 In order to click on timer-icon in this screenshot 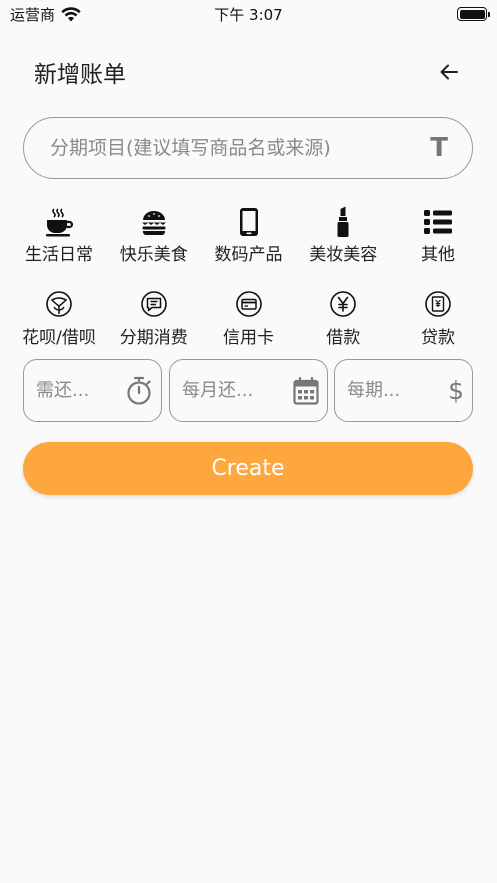, I will do `click(139, 391)`.